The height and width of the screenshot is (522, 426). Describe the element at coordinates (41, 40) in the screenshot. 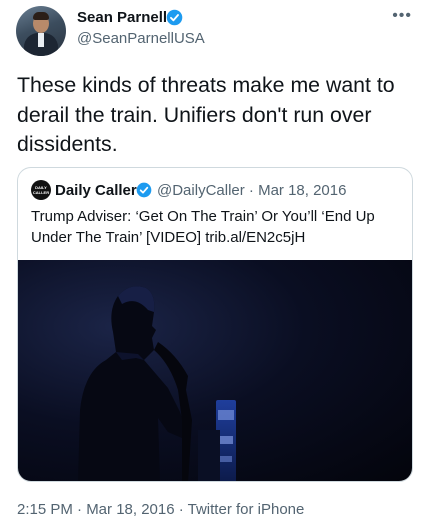

I see `avatar-shirt` at that location.